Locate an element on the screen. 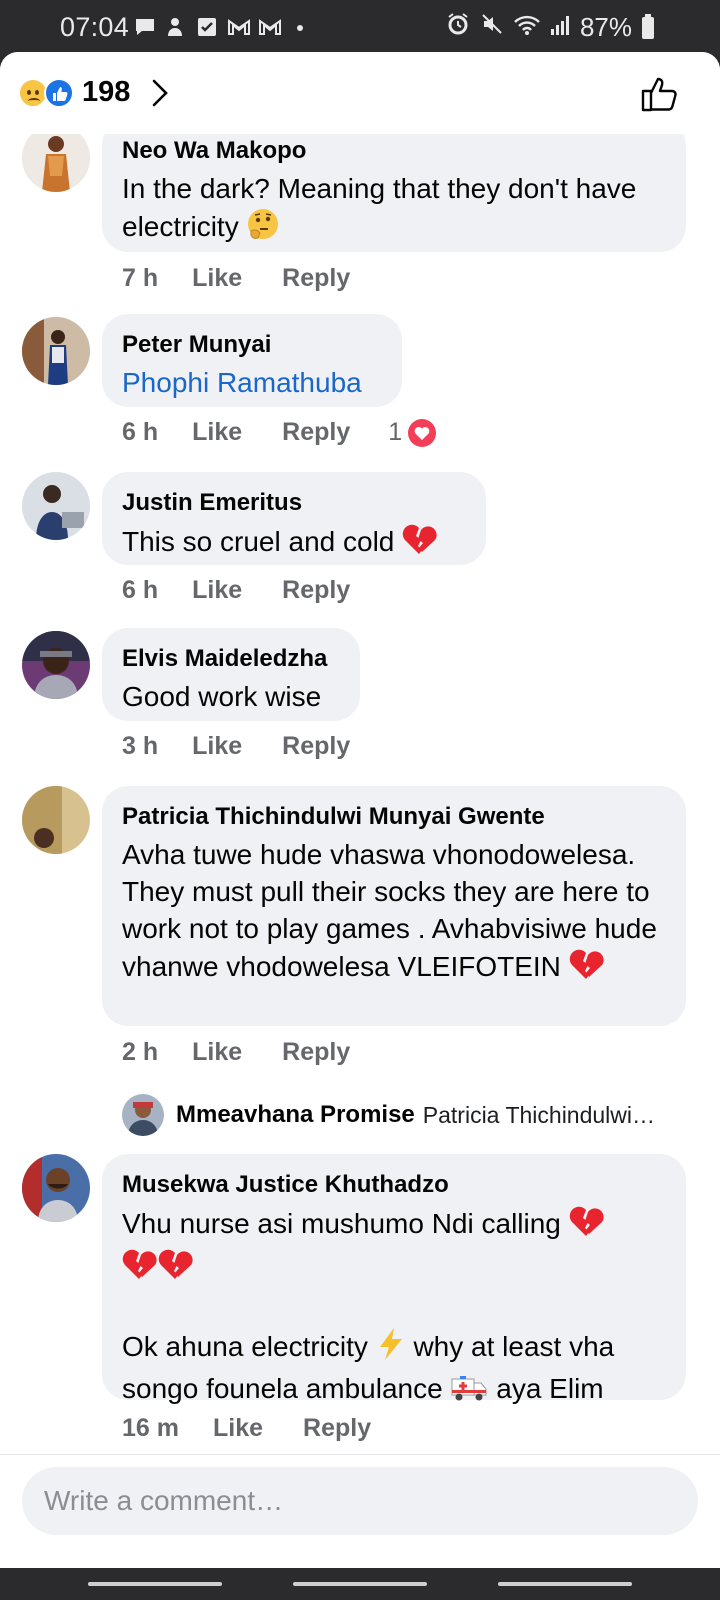 The image size is (720, 1600). reaction-count: 198 is located at coordinates (106, 92).